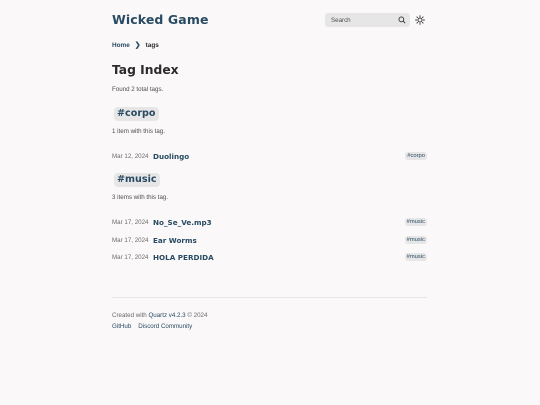  Describe the element at coordinates (130, 156) in the screenshot. I see `item-date: Mar 12, 2024` at that location.